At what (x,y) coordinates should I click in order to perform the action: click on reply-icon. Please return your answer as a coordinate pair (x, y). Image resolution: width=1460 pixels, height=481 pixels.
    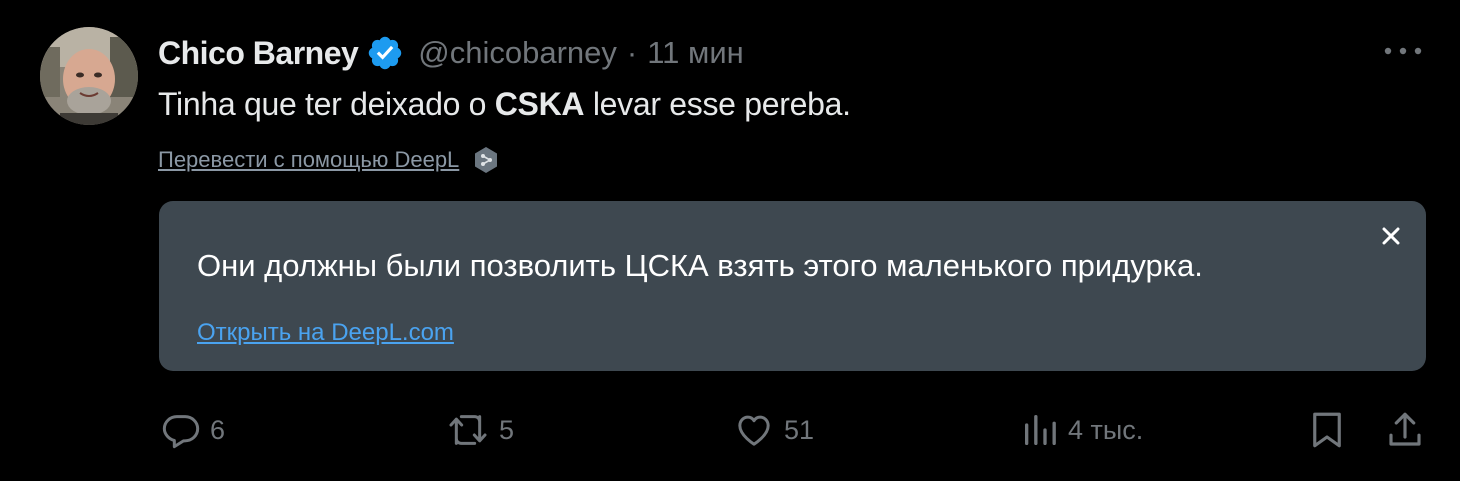
    Looking at the image, I should click on (181, 432).